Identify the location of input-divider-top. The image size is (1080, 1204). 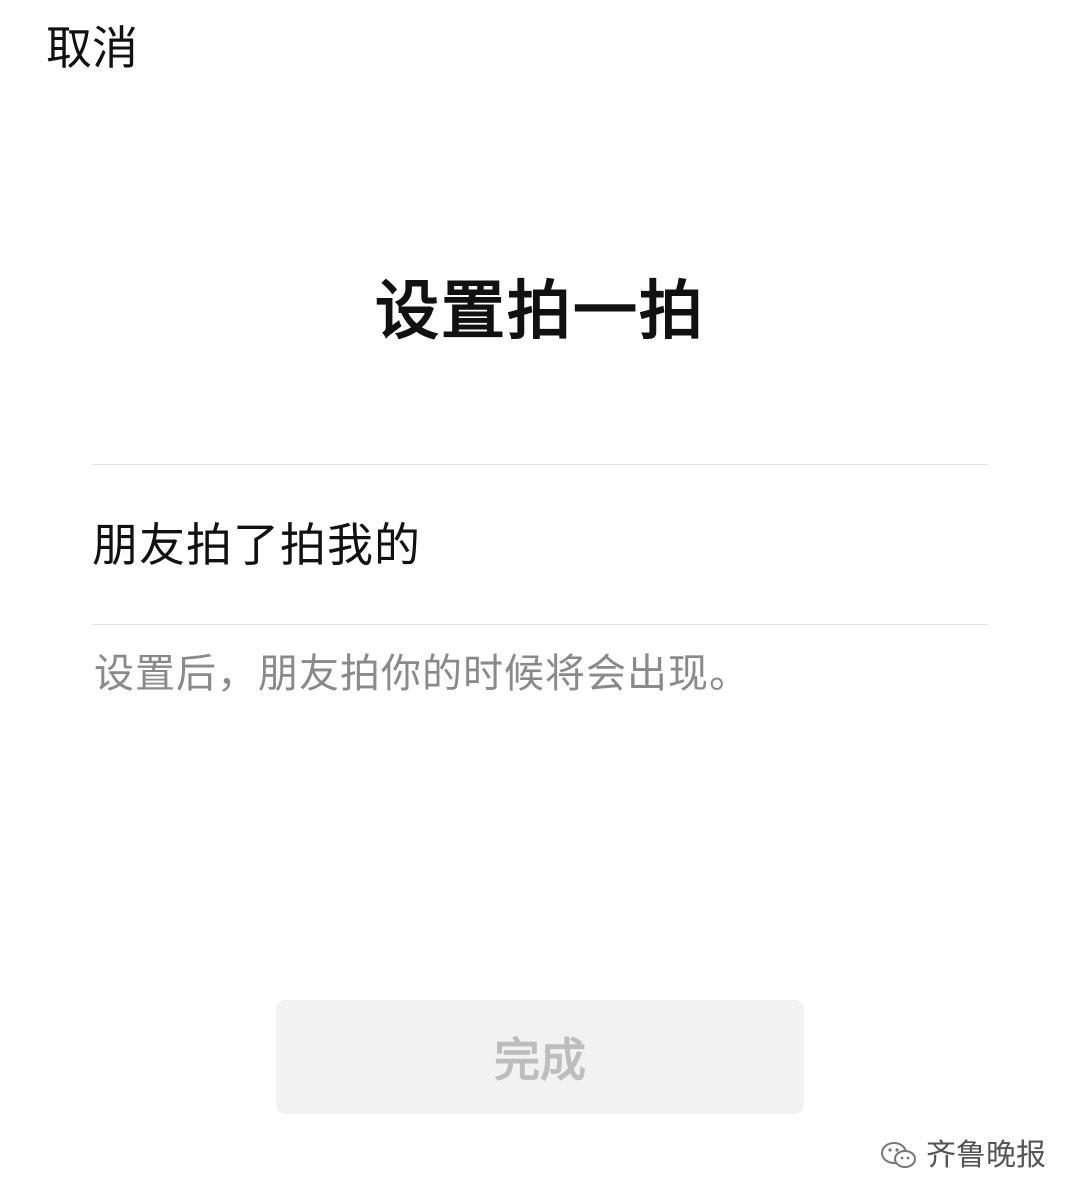
(540, 464).